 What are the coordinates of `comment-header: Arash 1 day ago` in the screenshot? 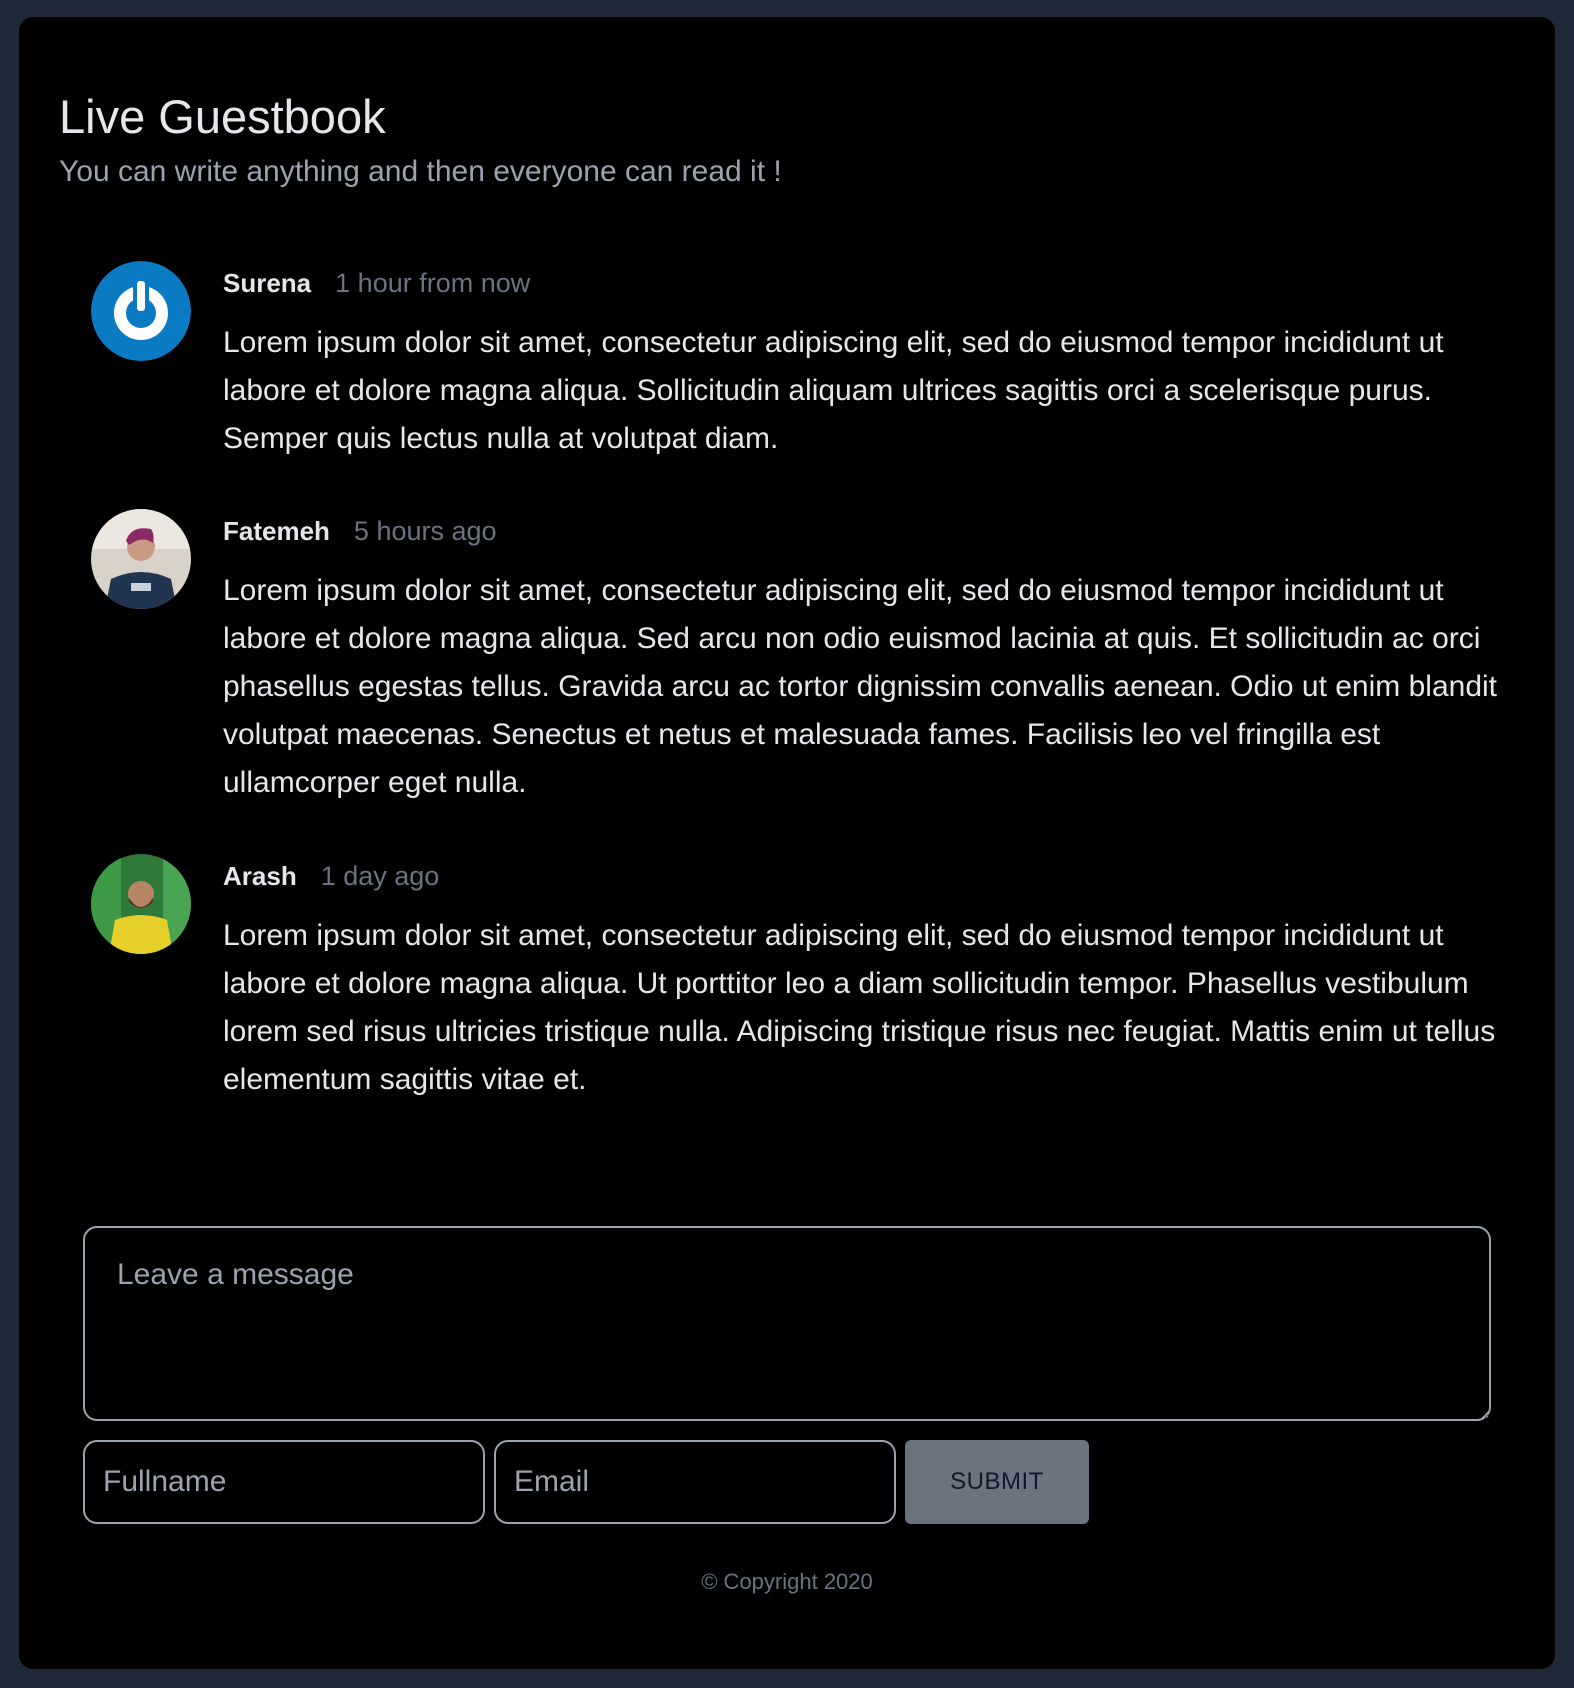 It's located at (868, 876).